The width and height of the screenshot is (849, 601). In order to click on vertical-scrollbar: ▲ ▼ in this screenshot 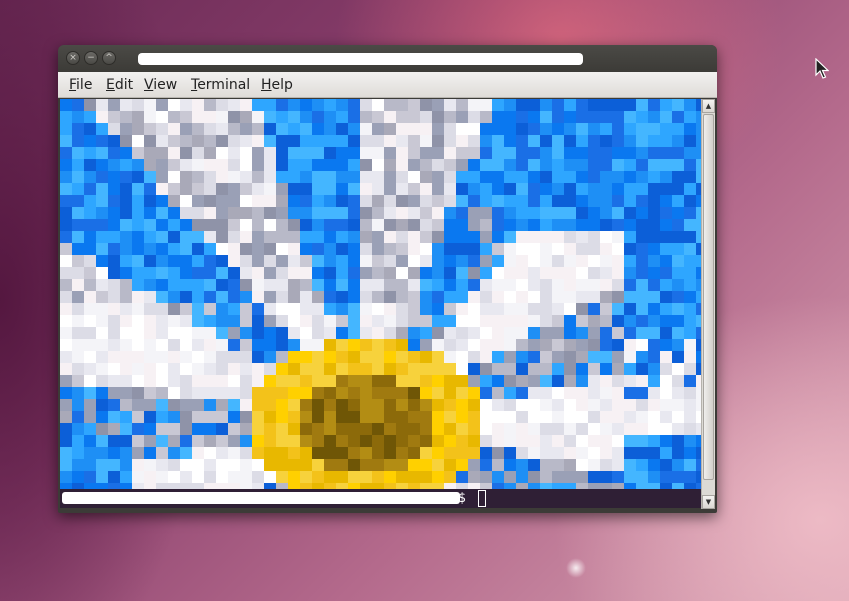, I will do `click(708, 304)`.